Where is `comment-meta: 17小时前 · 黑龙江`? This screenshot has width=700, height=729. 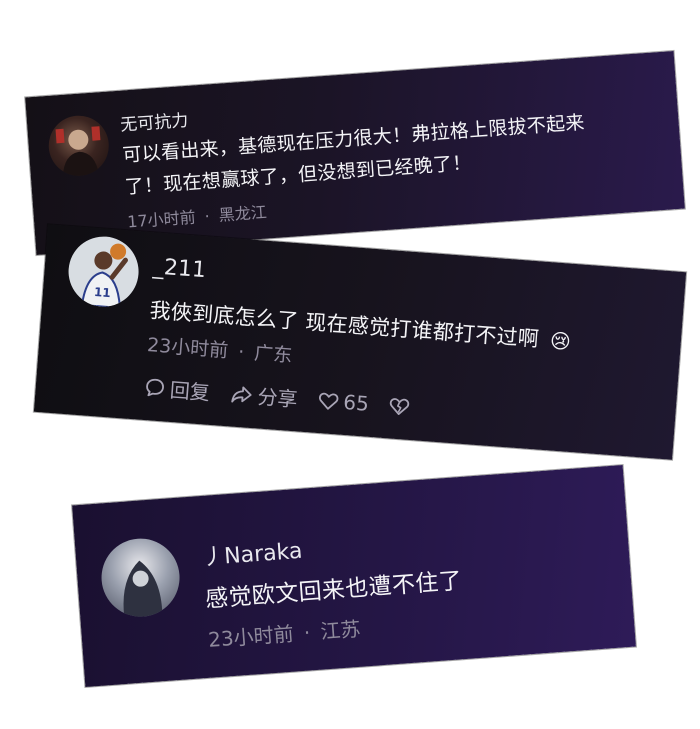 comment-meta: 17小时前 · 黑龙江 is located at coordinates (197, 216).